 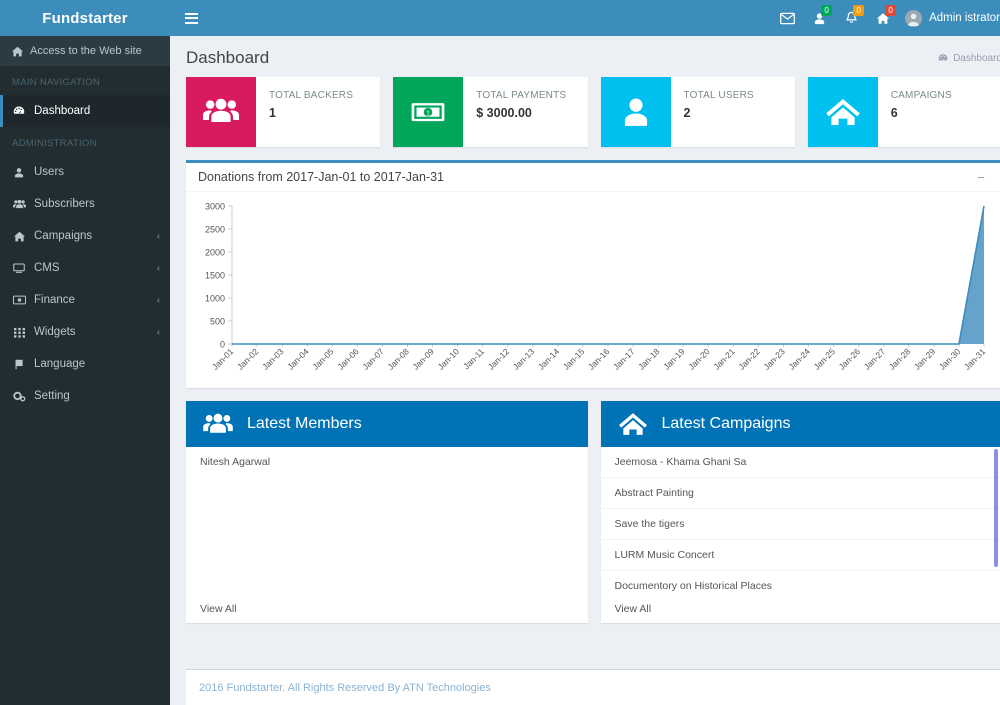 What do you see at coordinates (191, 18) in the screenshot?
I see `menu-toggle-icon` at bounding box center [191, 18].